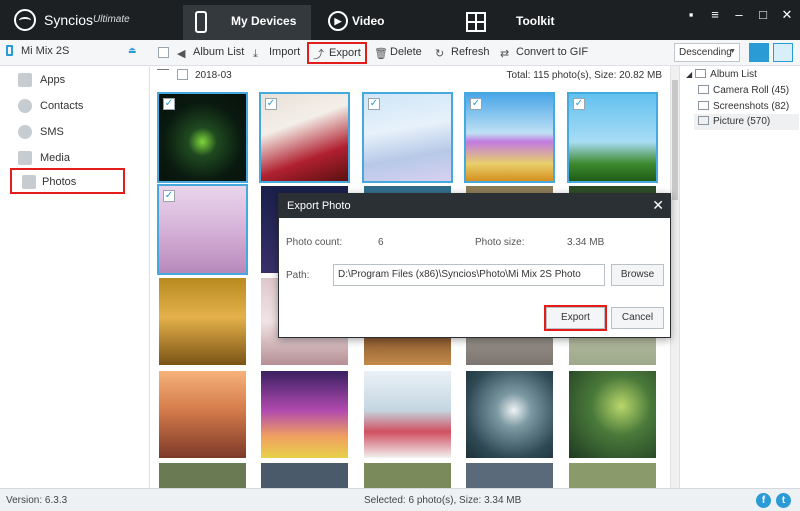 The height and width of the screenshot is (511, 800). What do you see at coordinates (163, 52) in the screenshot?
I see `select-all-checkbox` at bounding box center [163, 52].